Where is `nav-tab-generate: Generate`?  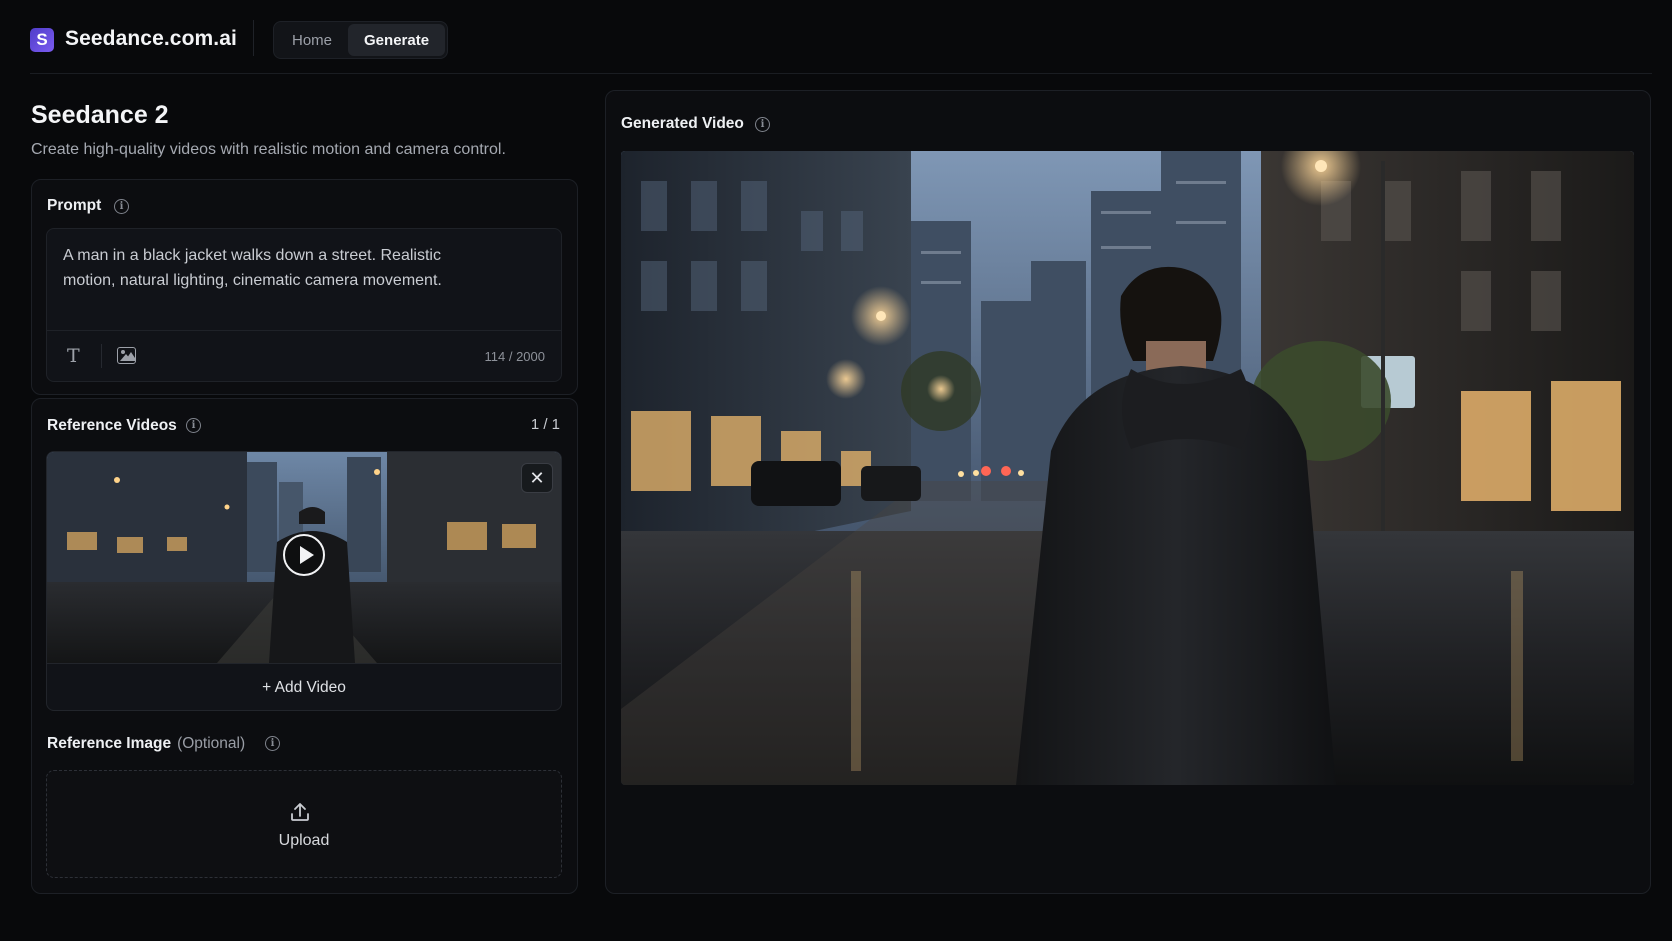
nav-tab-generate: Generate is located at coordinates (397, 40).